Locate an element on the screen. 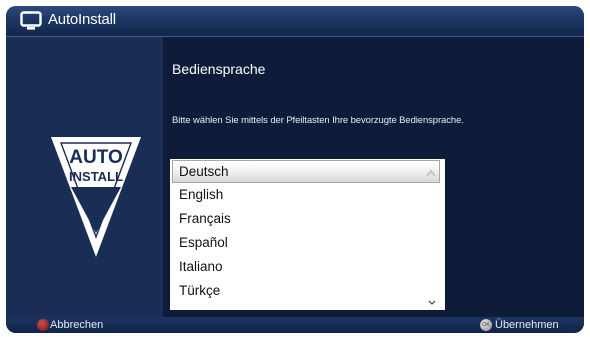 The image size is (590, 337). logo-text-auto: AUTO is located at coordinates (95, 157).